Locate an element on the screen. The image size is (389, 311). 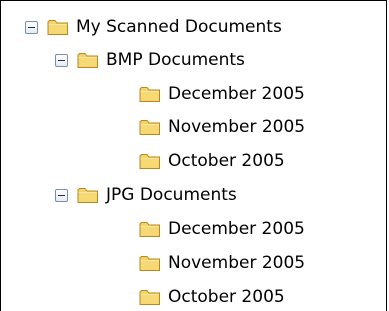
tree-node-bmp-december-2005: December 2005 is located at coordinates (222, 94).